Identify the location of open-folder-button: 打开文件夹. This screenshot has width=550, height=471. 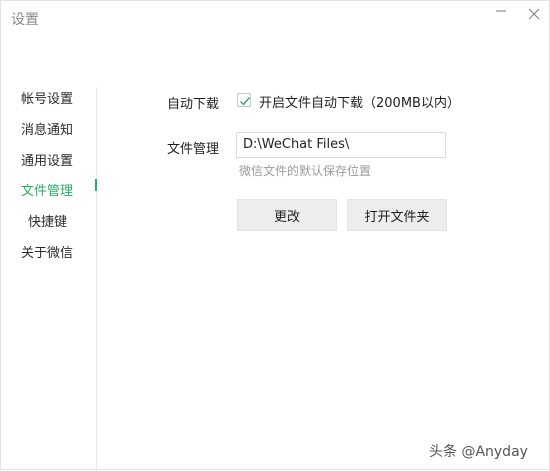
(397, 215).